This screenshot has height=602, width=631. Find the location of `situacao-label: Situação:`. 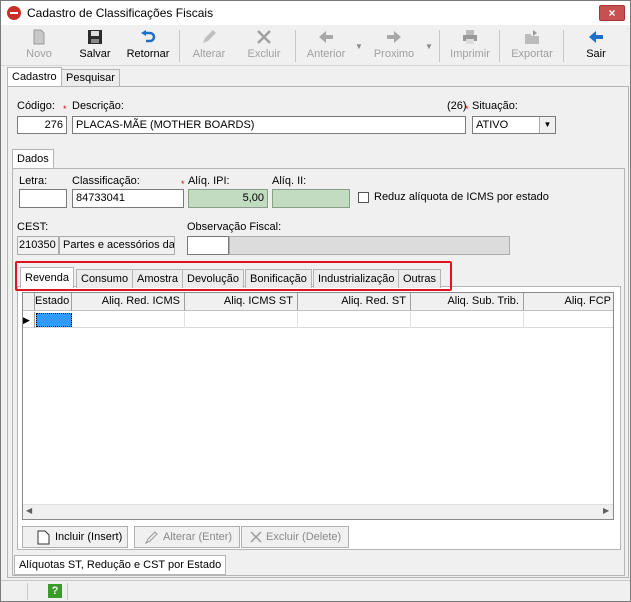

situacao-label: Situação: is located at coordinates (495, 106).